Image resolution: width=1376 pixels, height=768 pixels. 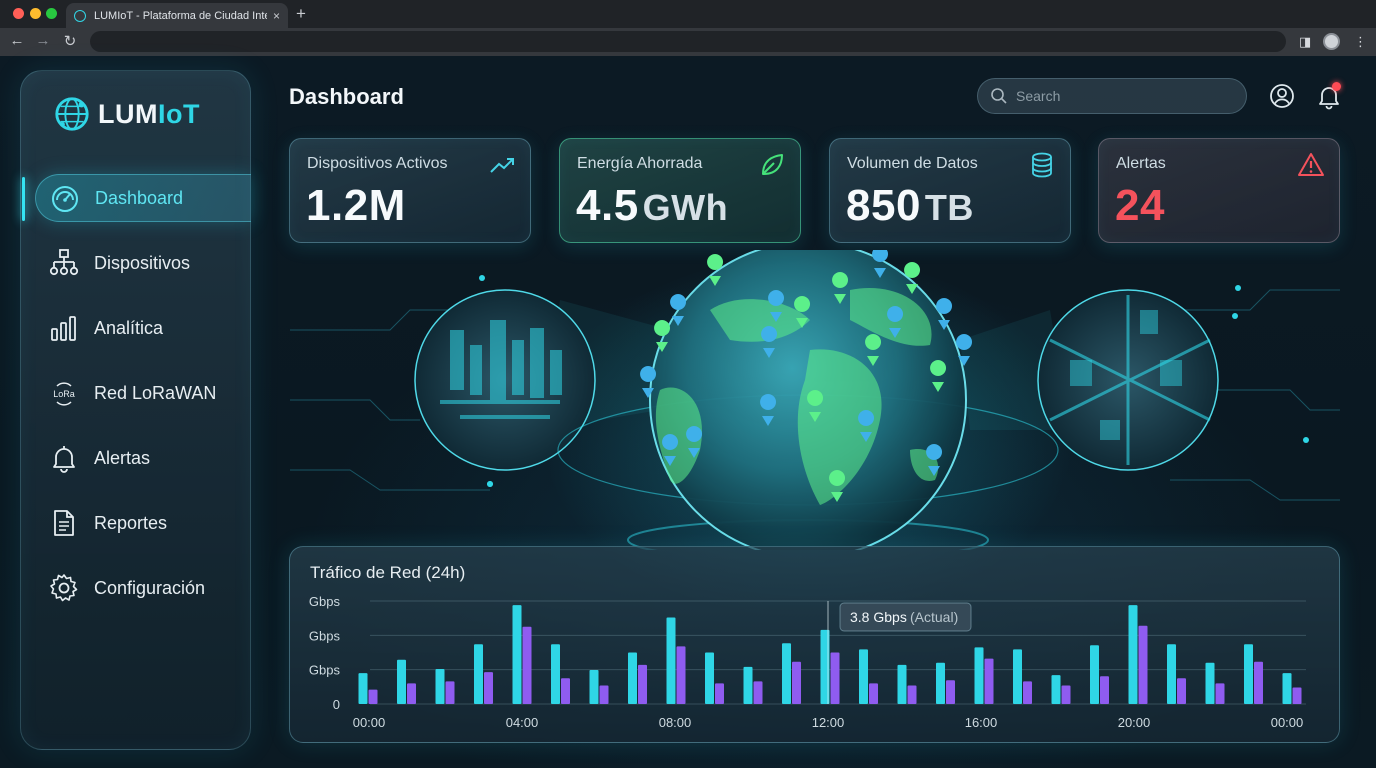 What do you see at coordinates (356, 205) in the screenshot?
I see `stat-card-number: 1.2M` at bounding box center [356, 205].